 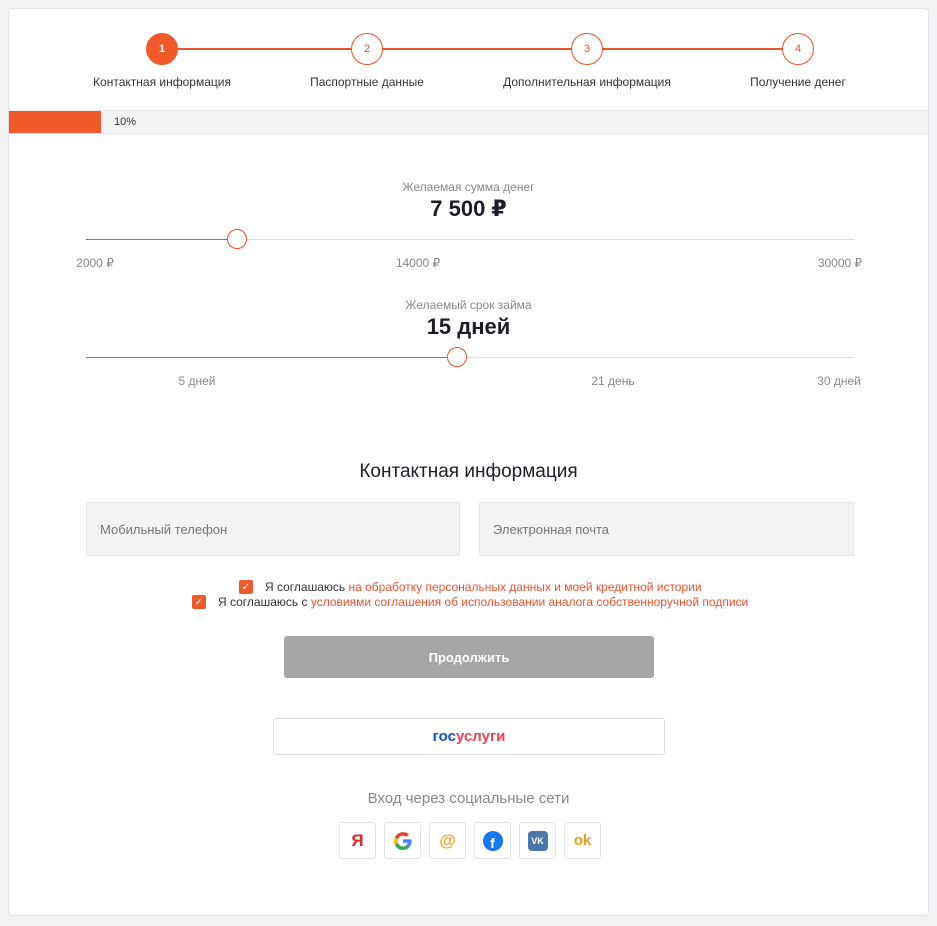 What do you see at coordinates (418, 263) in the screenshot?
I see `amount-tick-mid: 14000 ₽` at bounding box center [418, 263].